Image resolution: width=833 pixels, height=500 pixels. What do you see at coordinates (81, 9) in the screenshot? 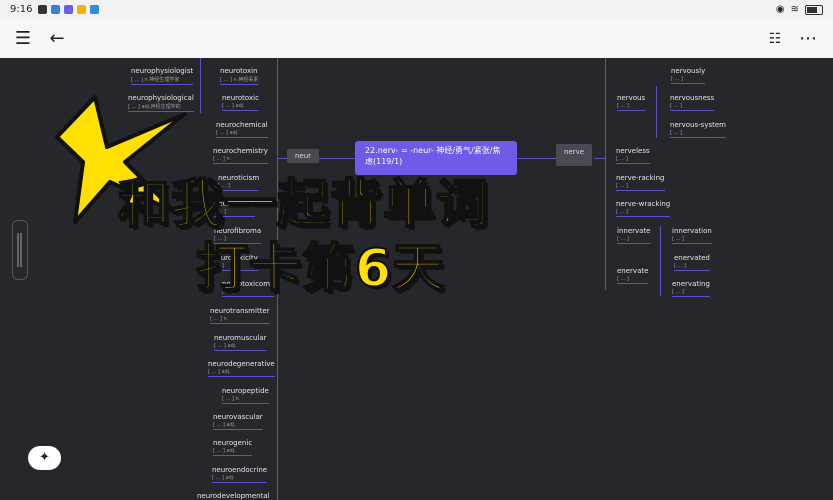
I see `app-icon-yellow` at bounding box center [81, 9].